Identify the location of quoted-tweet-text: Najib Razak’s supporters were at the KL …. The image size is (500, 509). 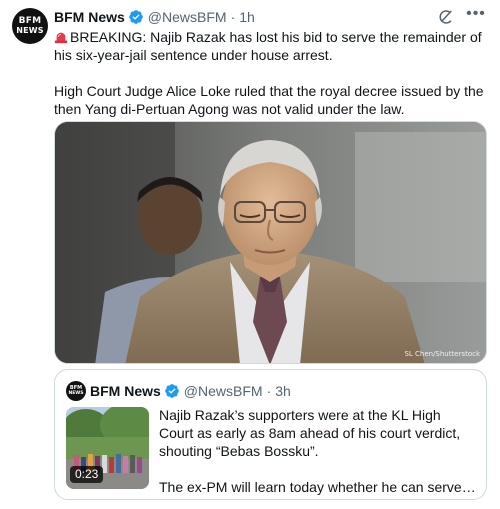
(318, 451).